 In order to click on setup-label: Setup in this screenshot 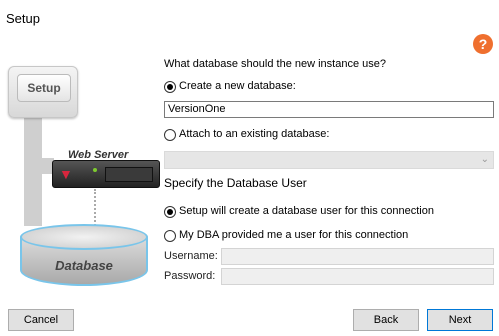, I will do `click(44, 88)`.